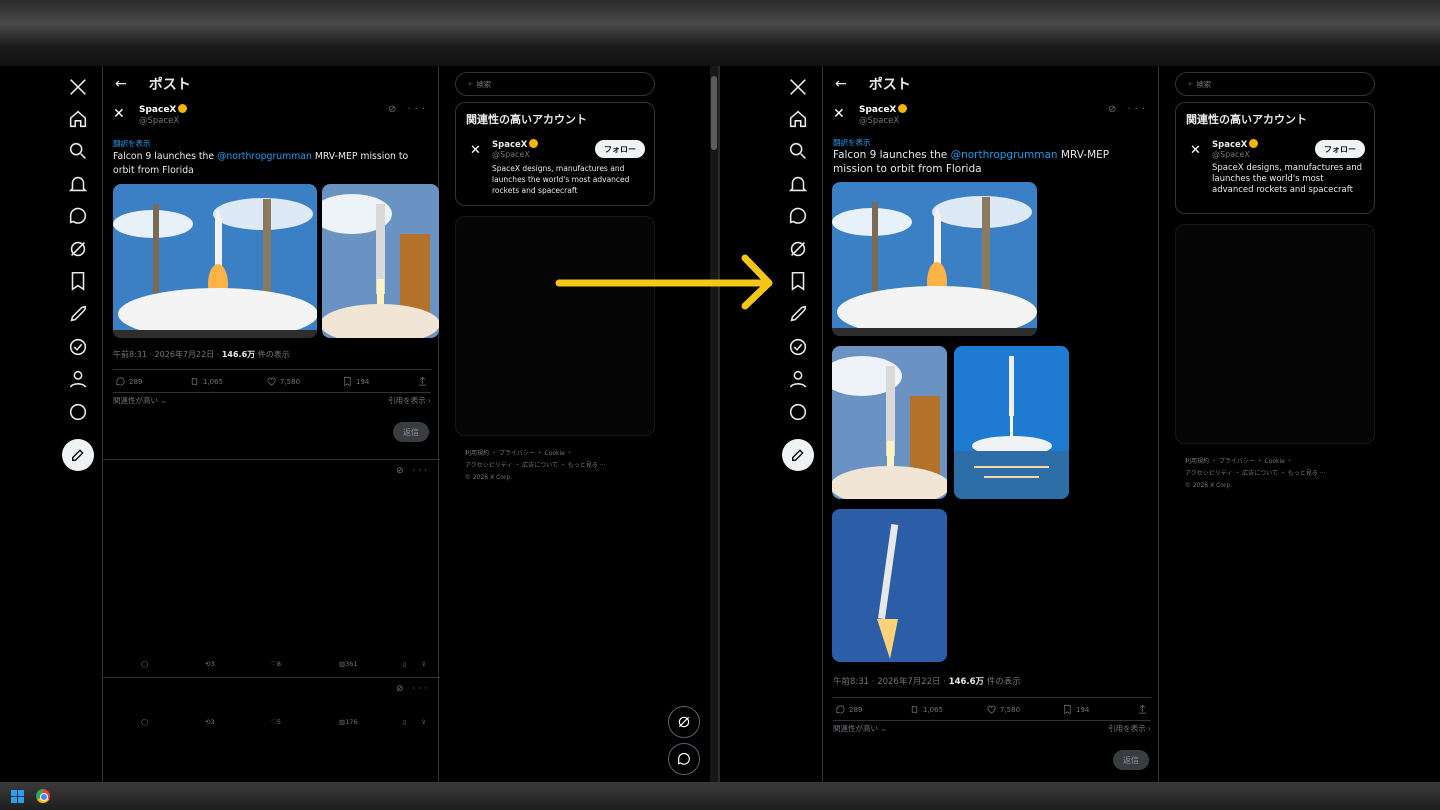 This screenshot has width=1440, height=810. What do you see at coordinates (405, 722) in the screenshot?
I see `reply-2-bookmark-icon: ▯` at bounding box center [405, 722].